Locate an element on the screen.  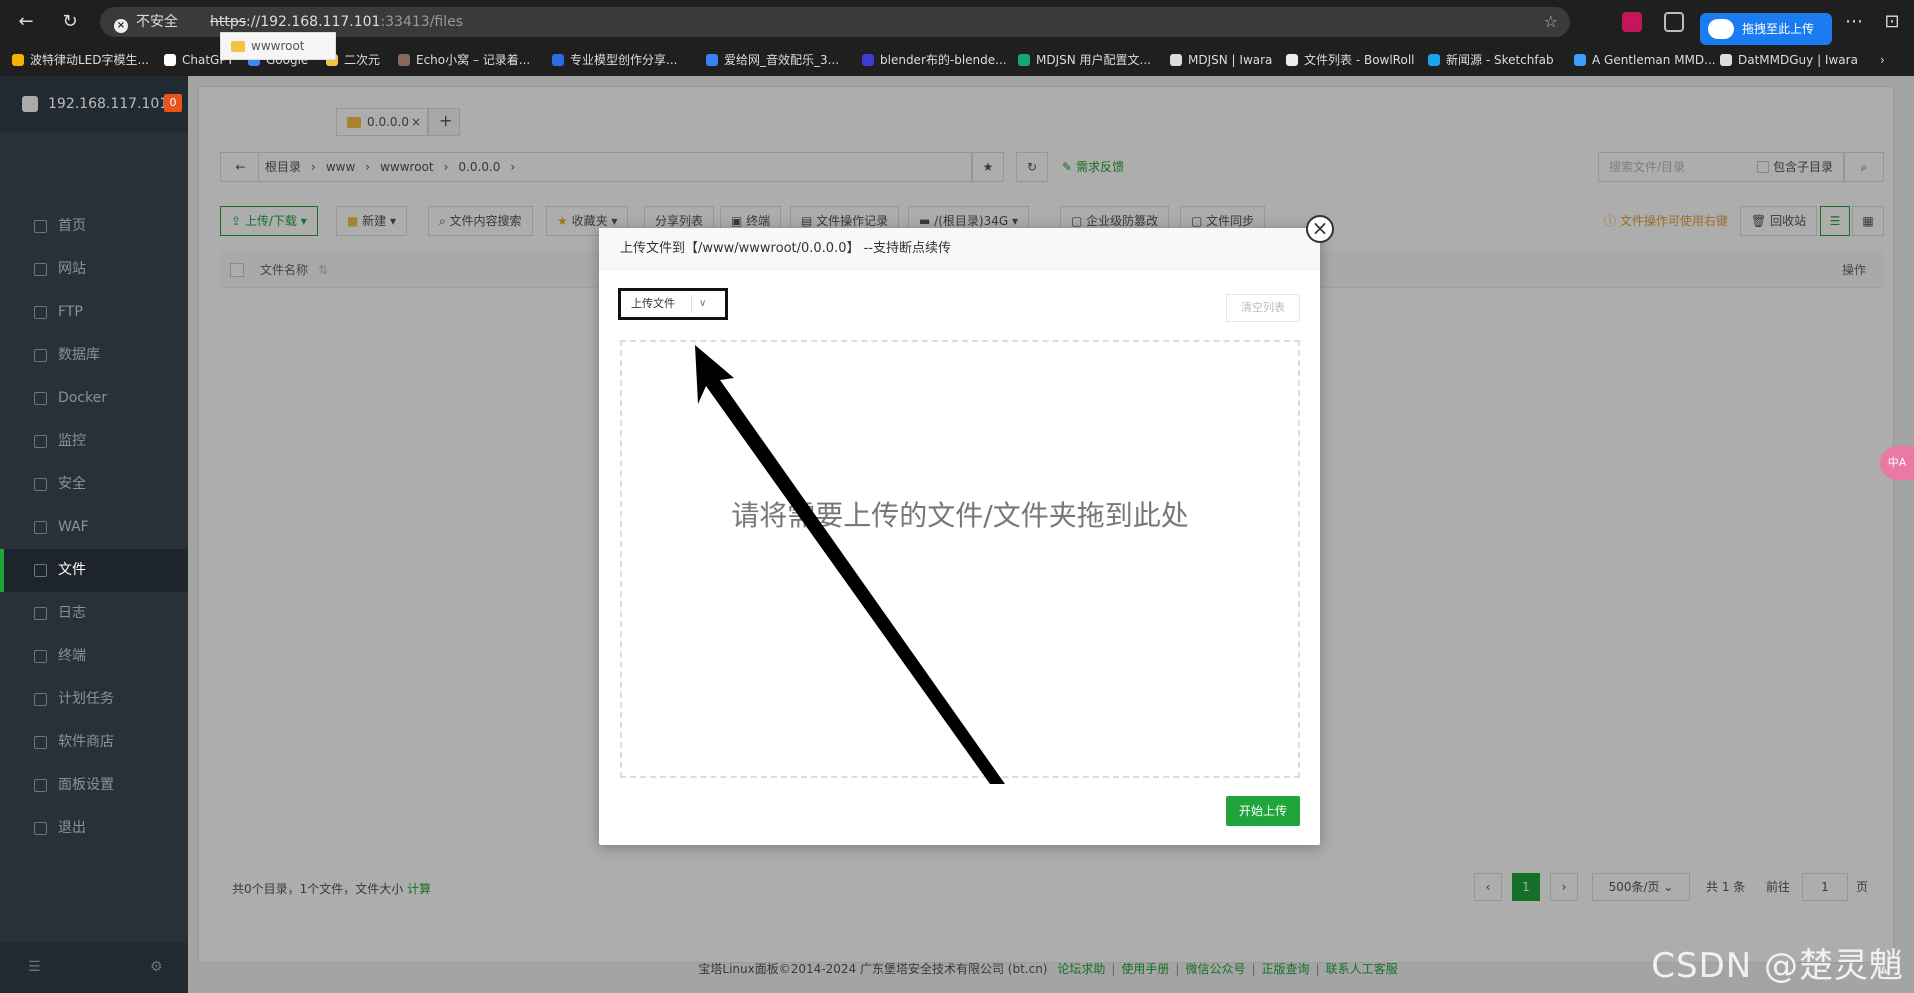
sidebar-item: 安全 is located at coordinates (94, 484).